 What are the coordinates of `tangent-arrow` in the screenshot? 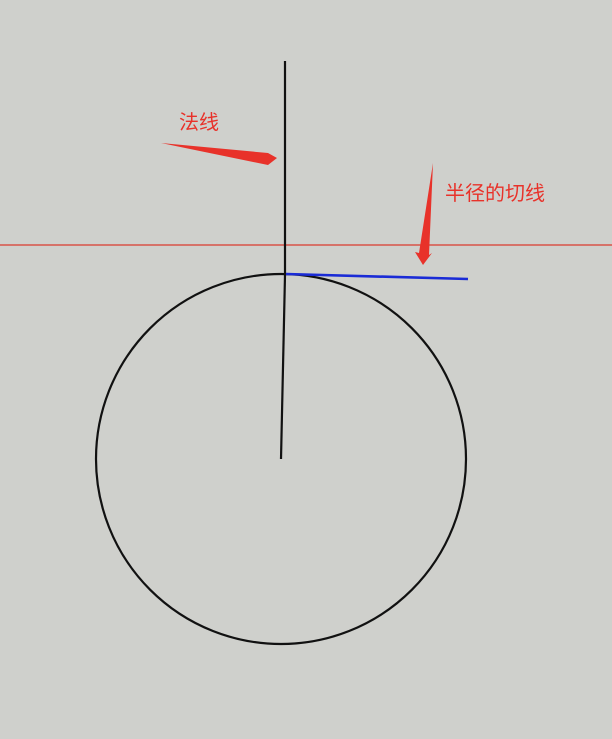 It's located at (424, 214).